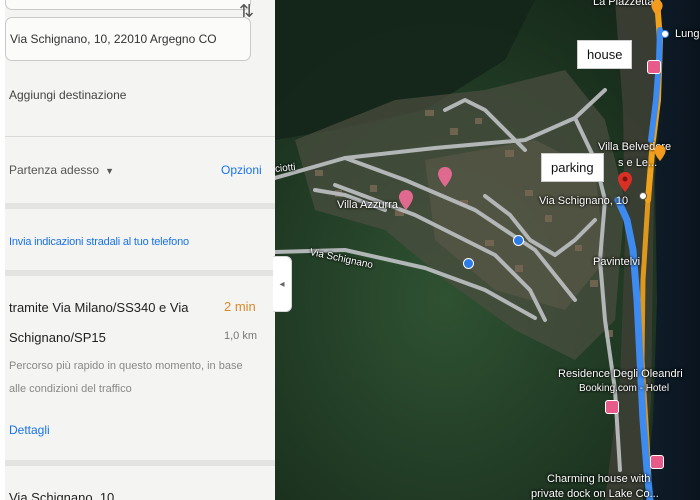 The width and height of the screenshot is (700, 500). What do you see at coordinates (70, 389) in the screenshot?
I see `route-description-line2: alle condizioni del traffico` at bounding box center [70, 389].